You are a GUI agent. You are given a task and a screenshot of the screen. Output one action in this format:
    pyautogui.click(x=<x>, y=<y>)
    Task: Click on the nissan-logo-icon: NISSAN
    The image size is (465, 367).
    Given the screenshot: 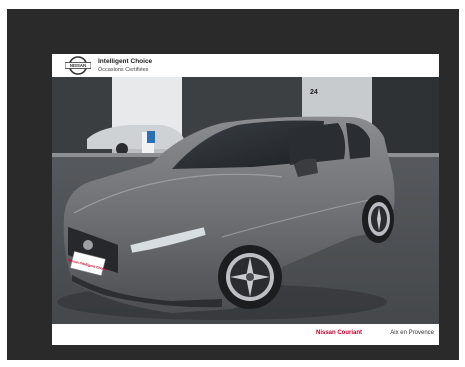 What is the action you would take?
    pyautogui.click(x=78, y=65)
    